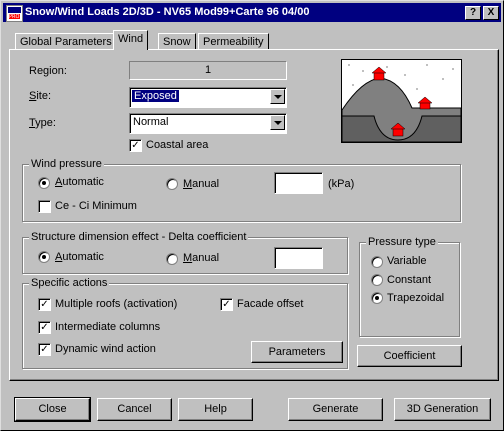  I want to click on pressure-variable-label: Variable, so click(407, 261).